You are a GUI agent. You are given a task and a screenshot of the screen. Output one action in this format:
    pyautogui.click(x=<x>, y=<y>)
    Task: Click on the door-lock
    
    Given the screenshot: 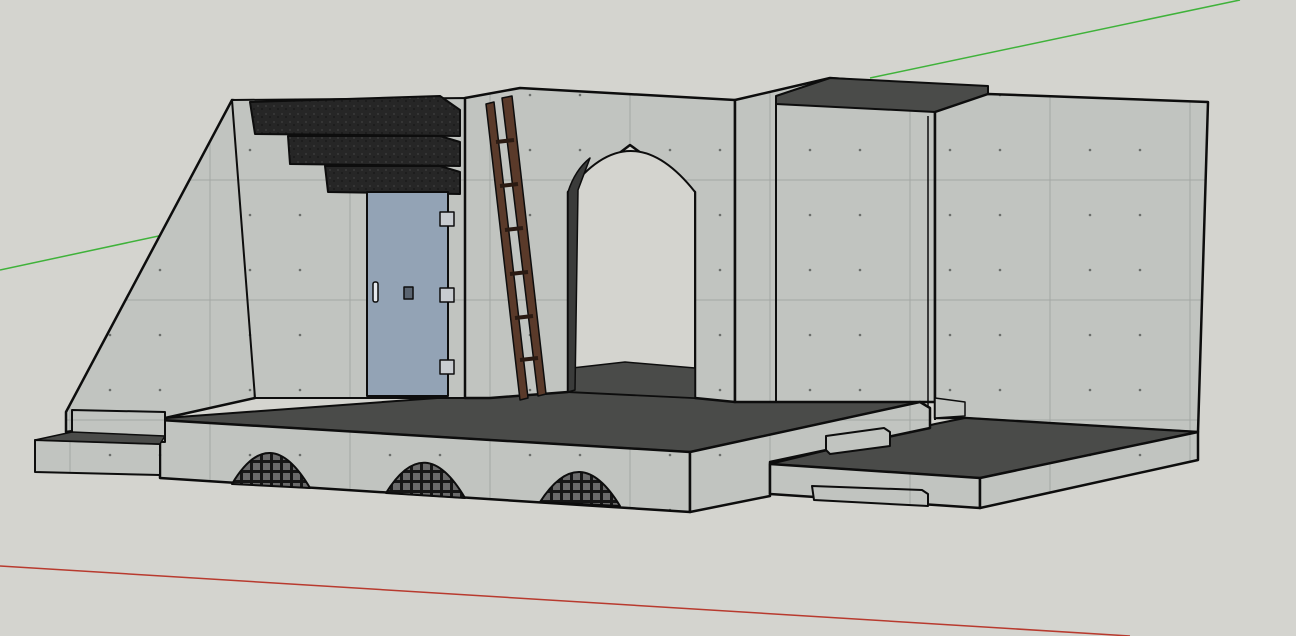 What is the action you would take?
    pyautogui.click(x=408, y=293)
    